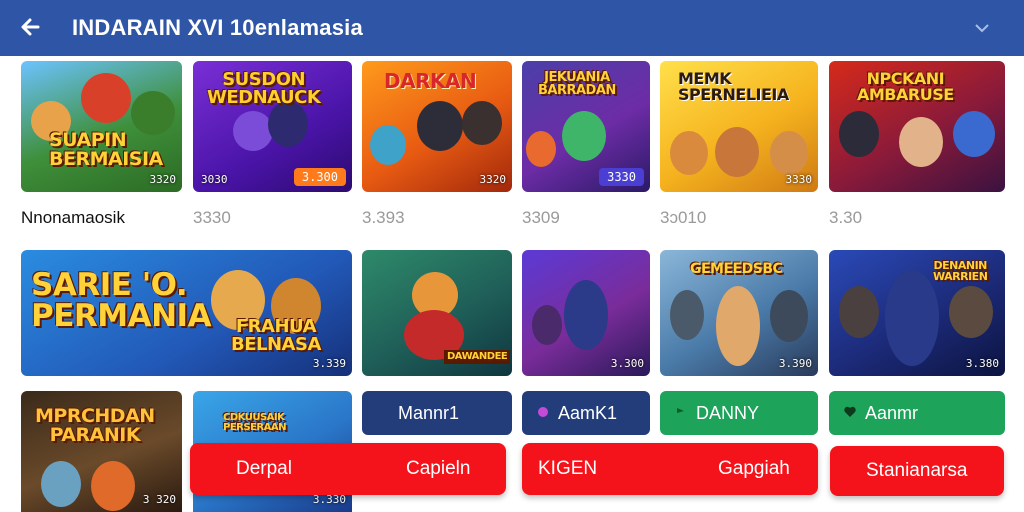  I want to click on tile-art-title: GEMEEDSBC, so click(736, 269).